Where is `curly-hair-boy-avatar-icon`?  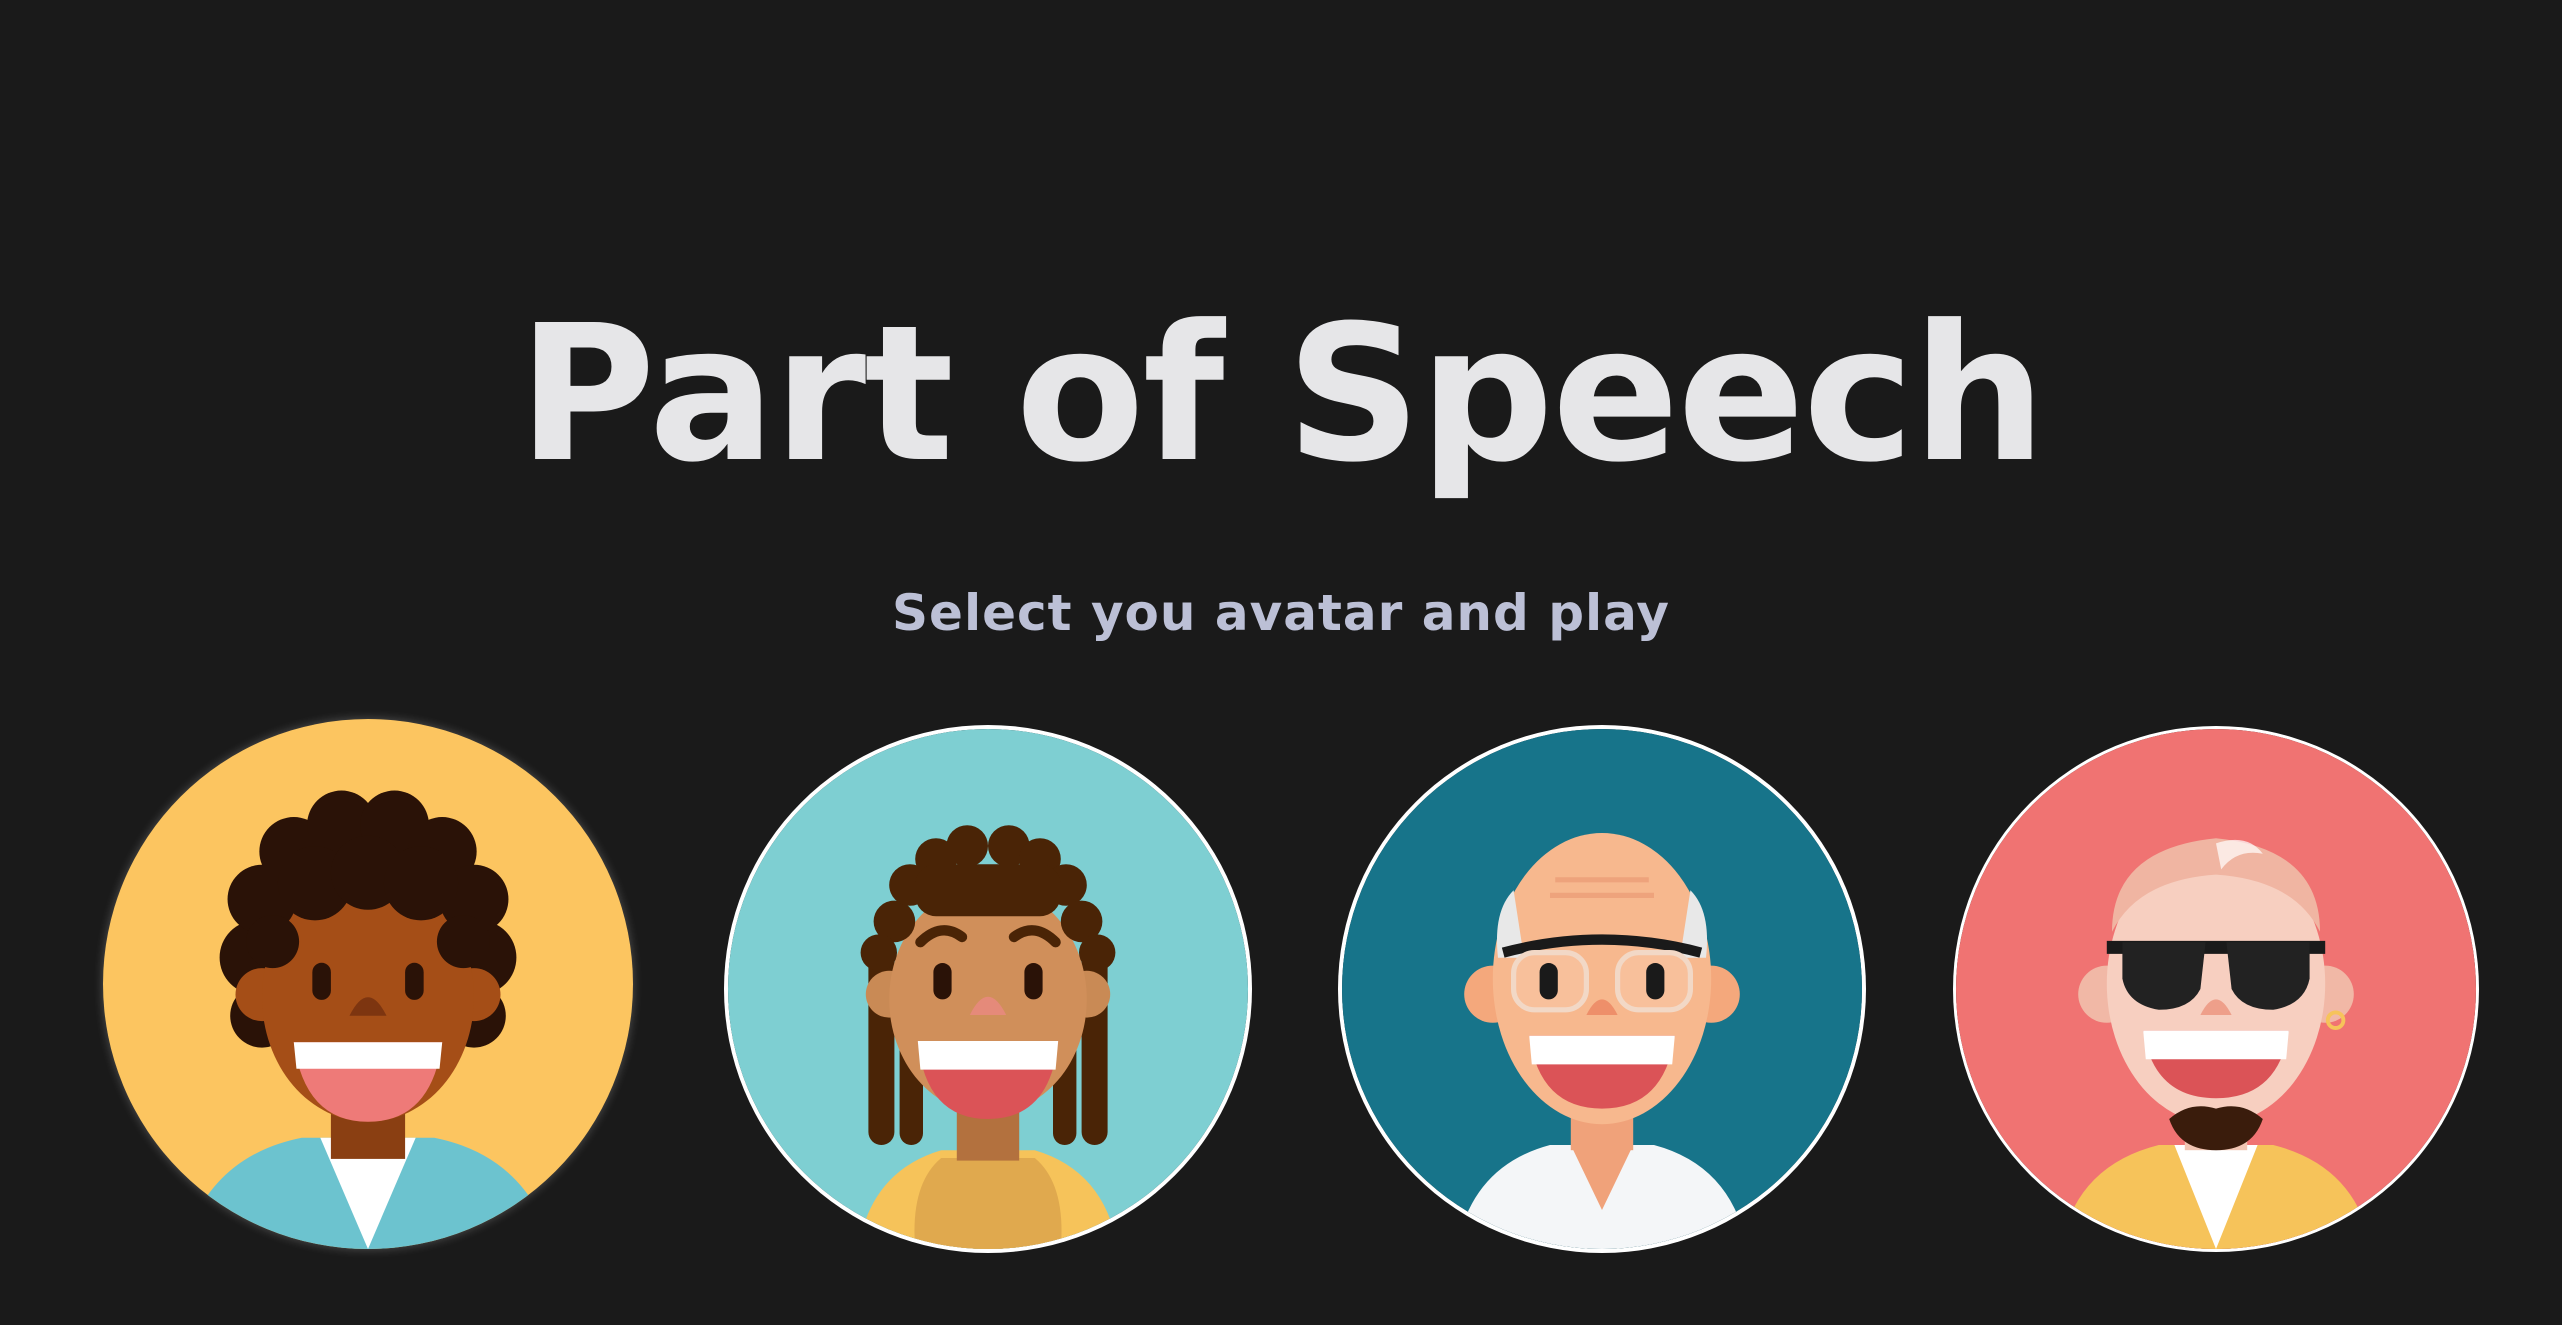
curly-hair-boy-avatar-icon is located at coordinates (368, 984).